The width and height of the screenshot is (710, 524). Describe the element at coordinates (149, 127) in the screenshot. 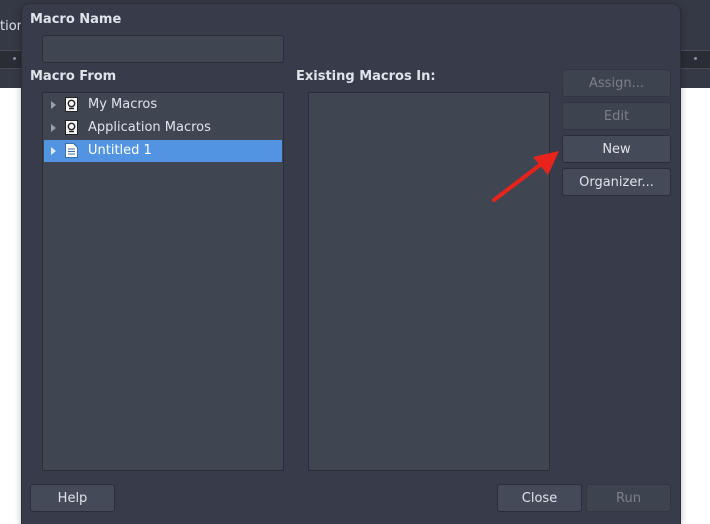

I see `tree-item-label: Application Macros` at that location.